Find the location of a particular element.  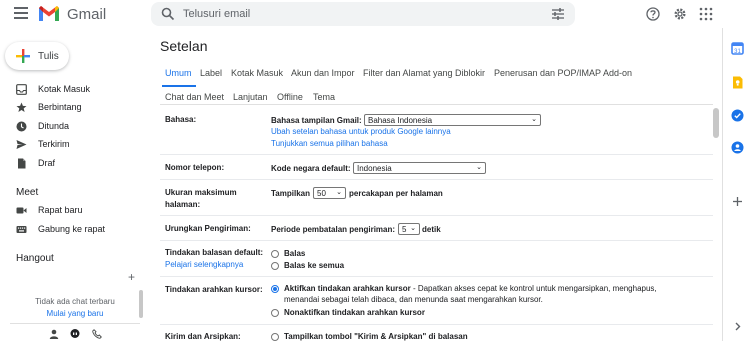

page-size-value: 50 is located at coordinates (321, 193).